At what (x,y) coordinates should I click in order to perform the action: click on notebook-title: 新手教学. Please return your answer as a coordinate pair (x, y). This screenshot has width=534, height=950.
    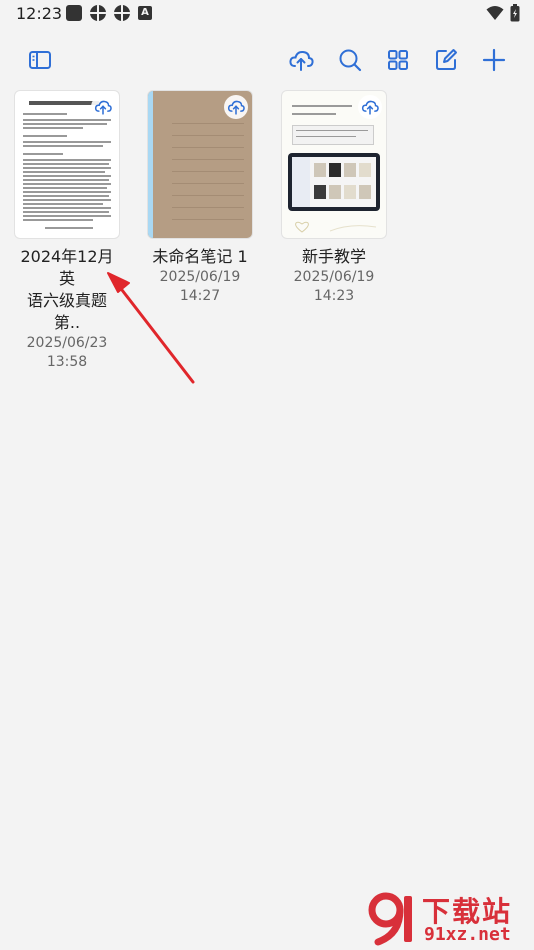
    Looking at the image, I should click on (333, 256).